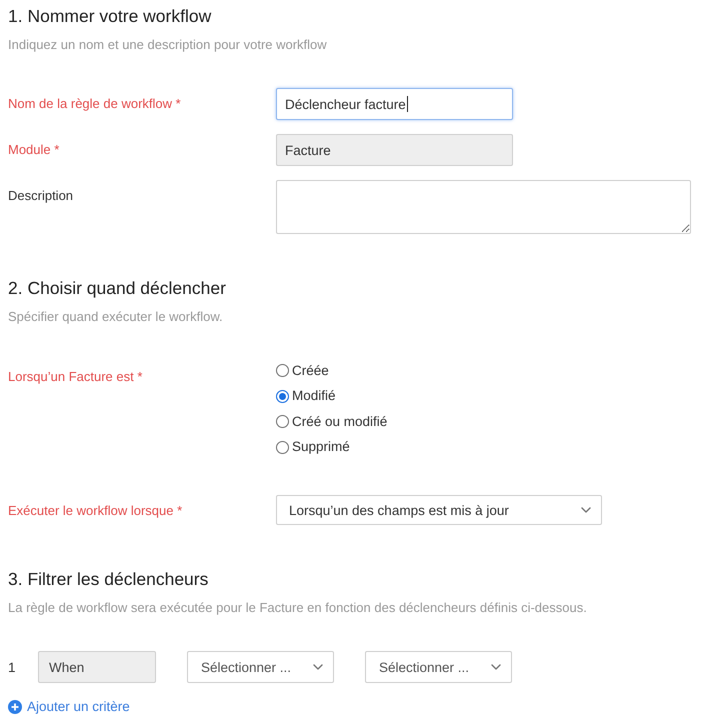 The height and width of the screenshot is (726, 707). Describe the element at coordinates (94, 103) in the screenshot. I see `field-label: Nom de la règle de workflow *` at that location.